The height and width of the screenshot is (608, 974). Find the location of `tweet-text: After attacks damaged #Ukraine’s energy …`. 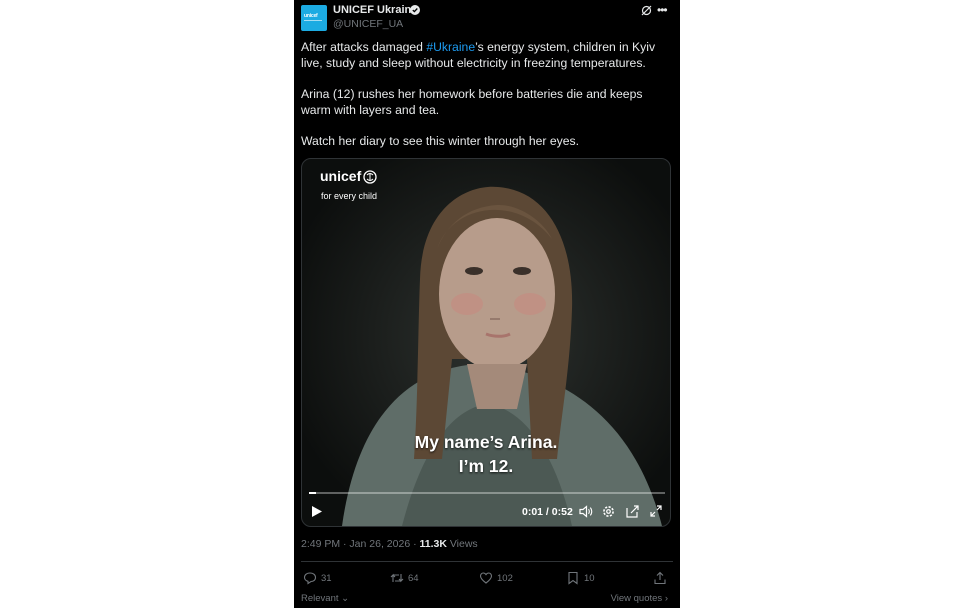

tweet-text: After attacks damaged #Ukraine’s energy … is located at coordinates (487, 94).